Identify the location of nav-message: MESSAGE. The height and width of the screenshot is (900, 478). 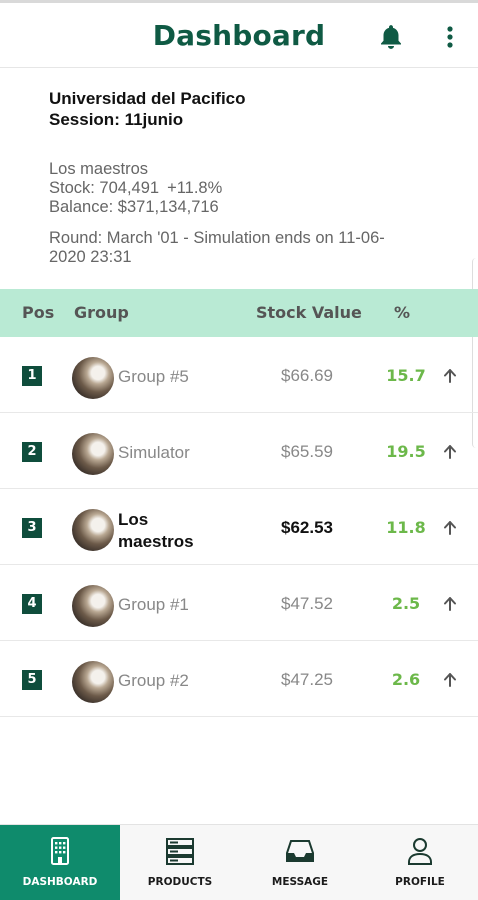
(300, 862).